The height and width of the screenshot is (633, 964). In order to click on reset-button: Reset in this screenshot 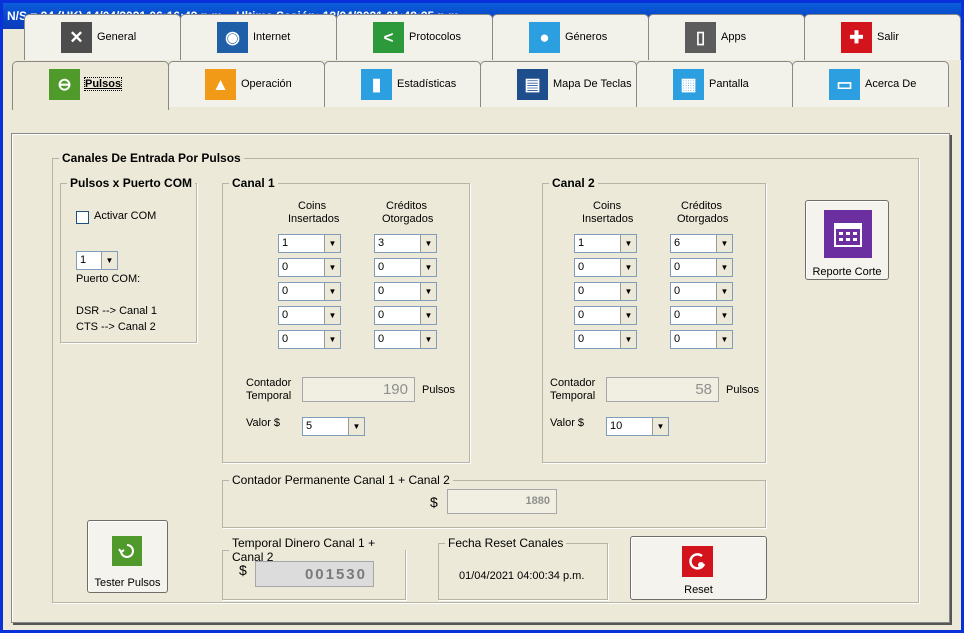, I will do `click(698, 568)`.